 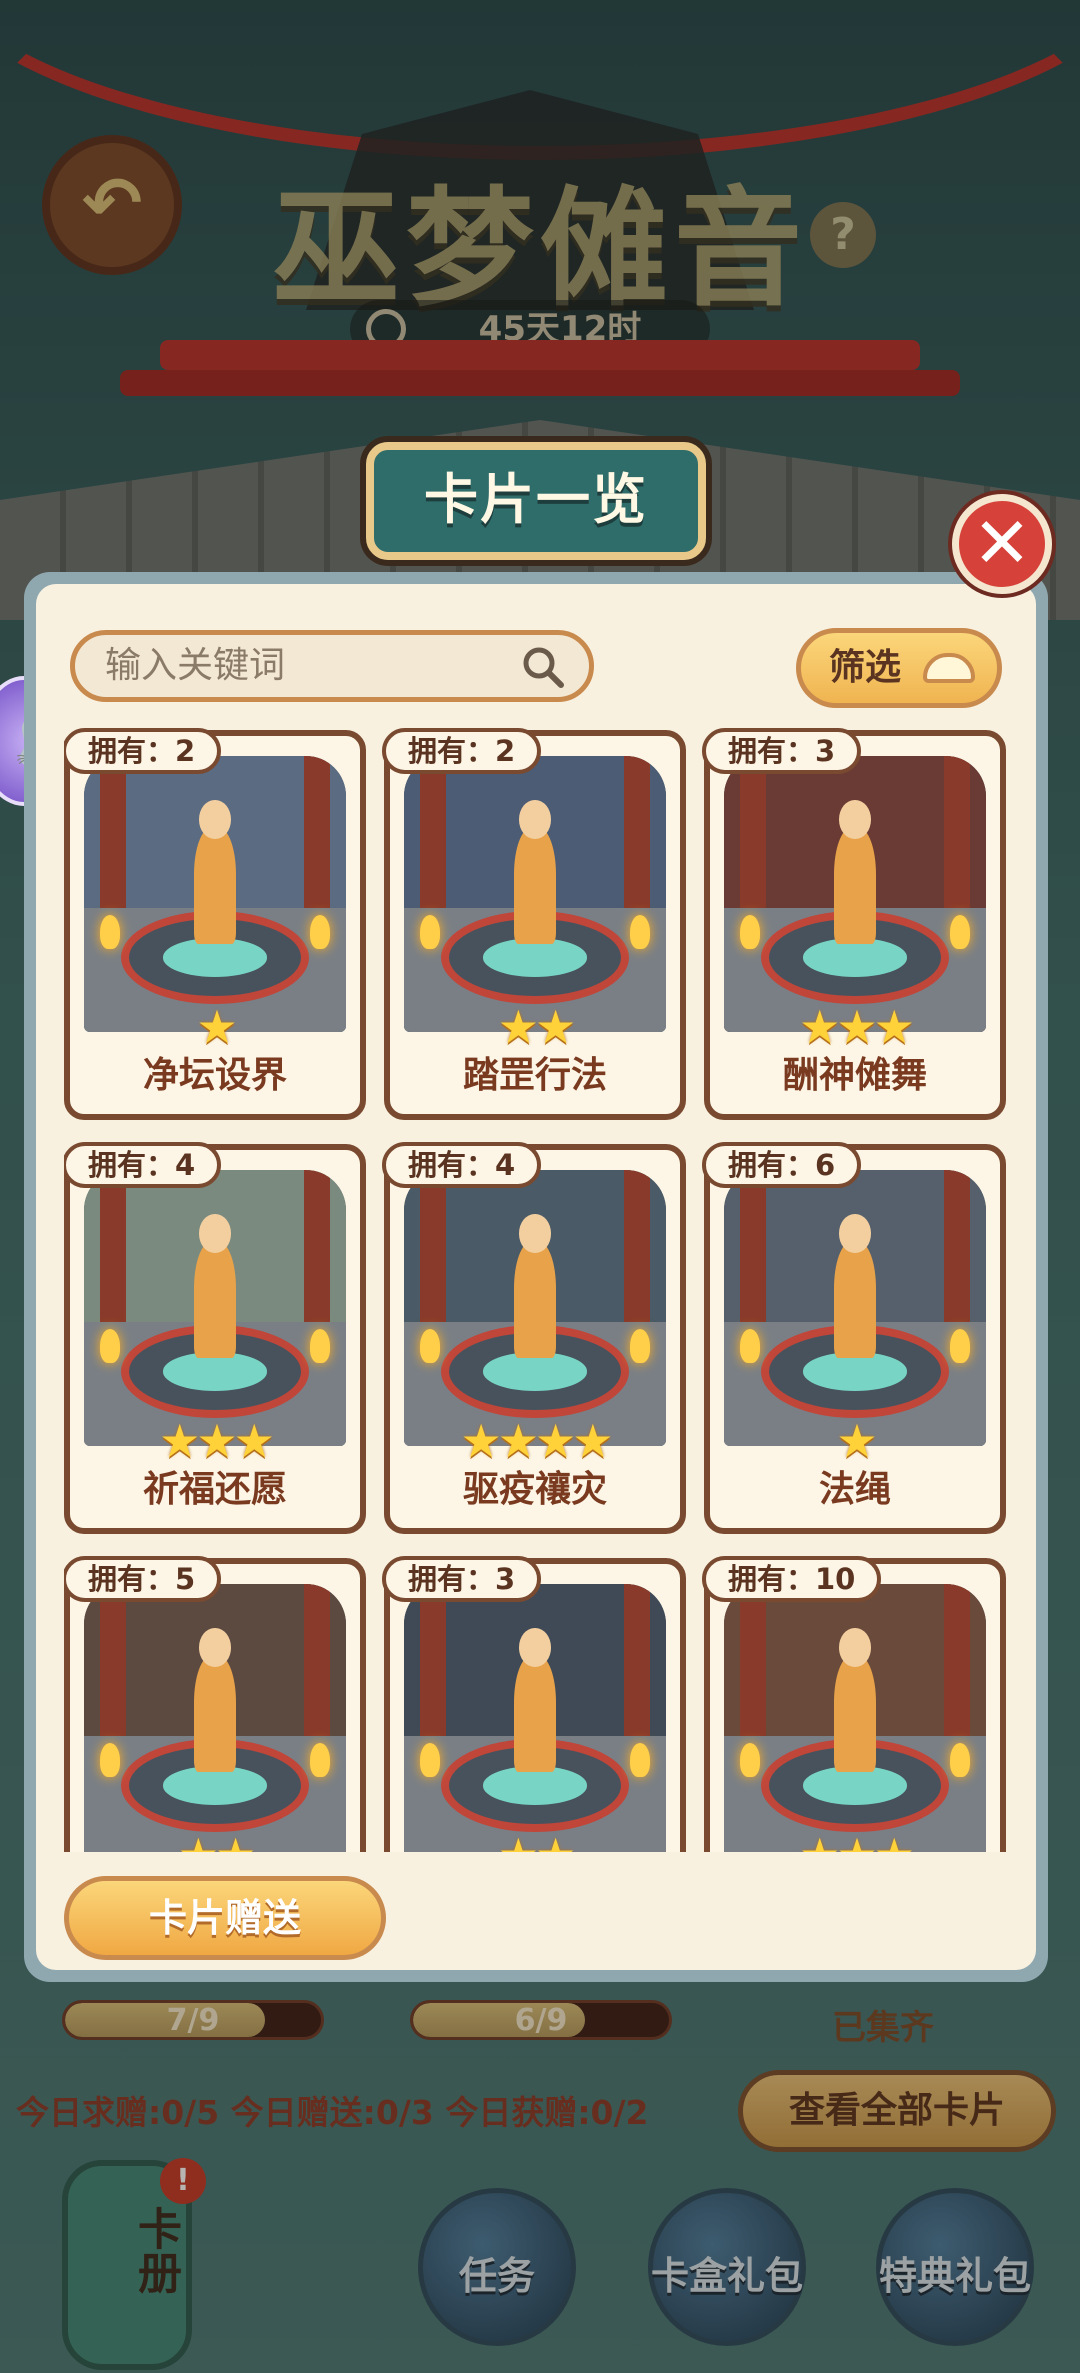 What do you see at coordinates (534, 1489) in the screenshot?
I see `card-name: 驱疫禳灾` at bounding box center [534, 1489].